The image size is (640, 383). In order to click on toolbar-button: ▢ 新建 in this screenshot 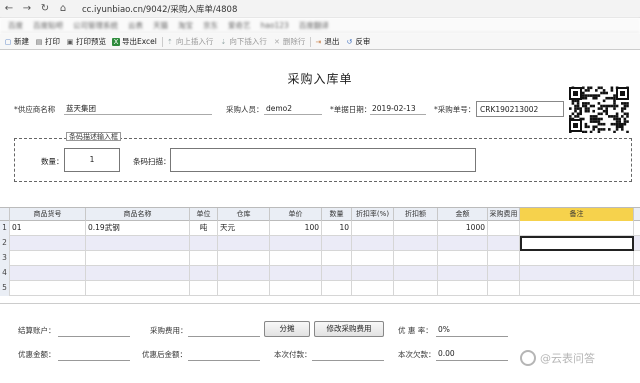, I will do `click(17, 42)`.